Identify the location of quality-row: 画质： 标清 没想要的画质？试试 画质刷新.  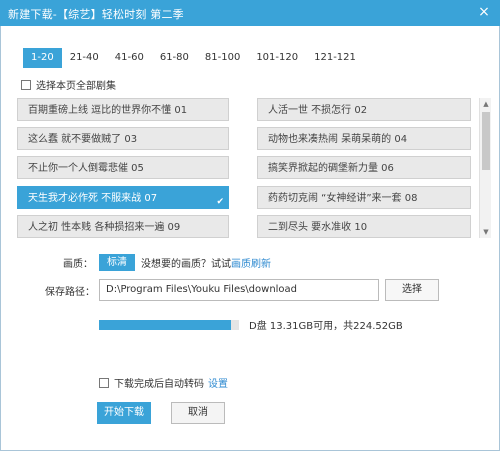
(167, 262).